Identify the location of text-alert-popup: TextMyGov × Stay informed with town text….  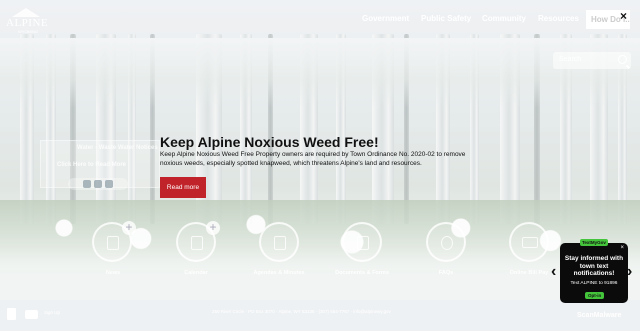
(594, 271).